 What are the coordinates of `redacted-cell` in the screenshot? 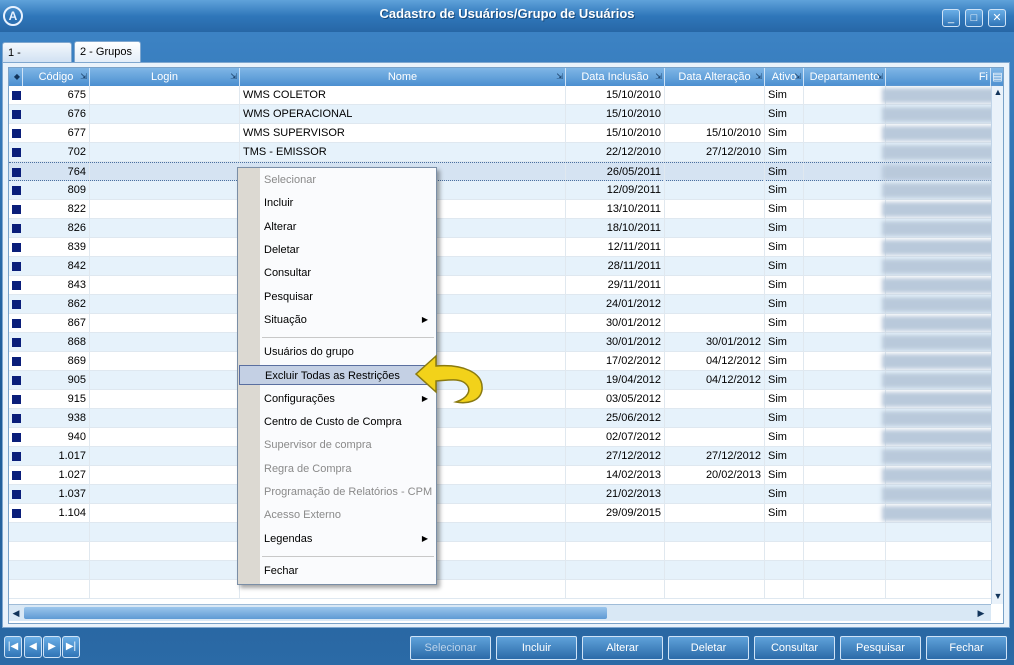 It's located at (941, 342).